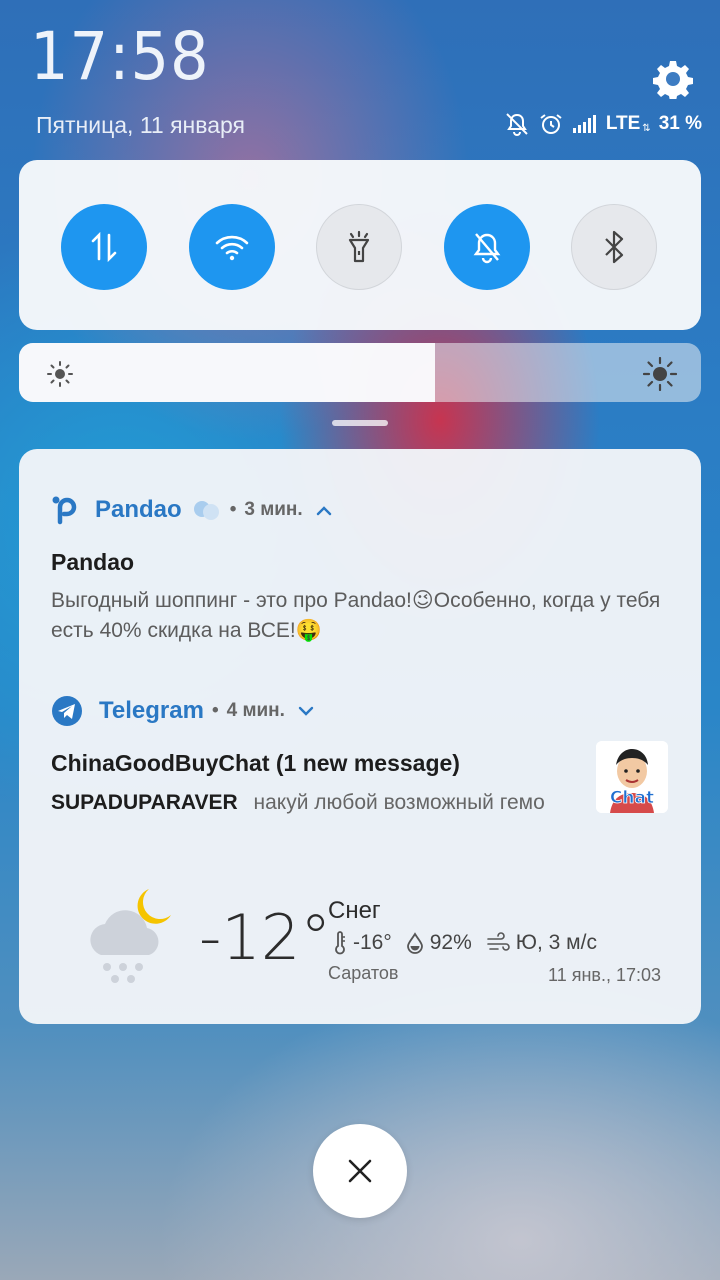 This screenshot has width=720, height=1280. I want to click on network-type: LTE, so click(623, 123).